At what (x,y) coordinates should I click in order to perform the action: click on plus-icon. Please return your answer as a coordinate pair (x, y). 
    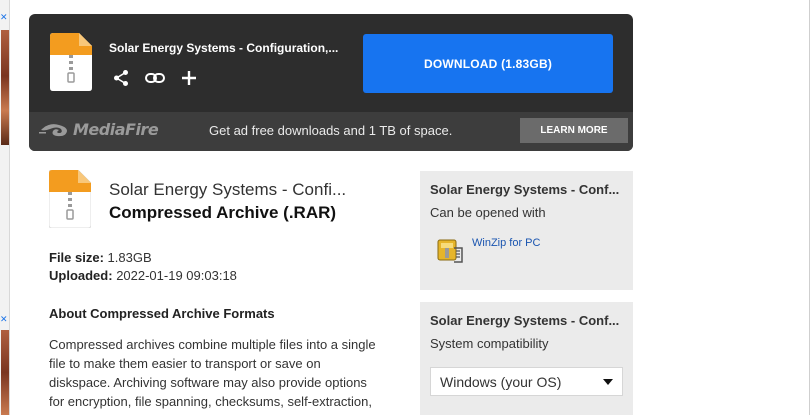
    Looking at the image, I should click on (189, 78).